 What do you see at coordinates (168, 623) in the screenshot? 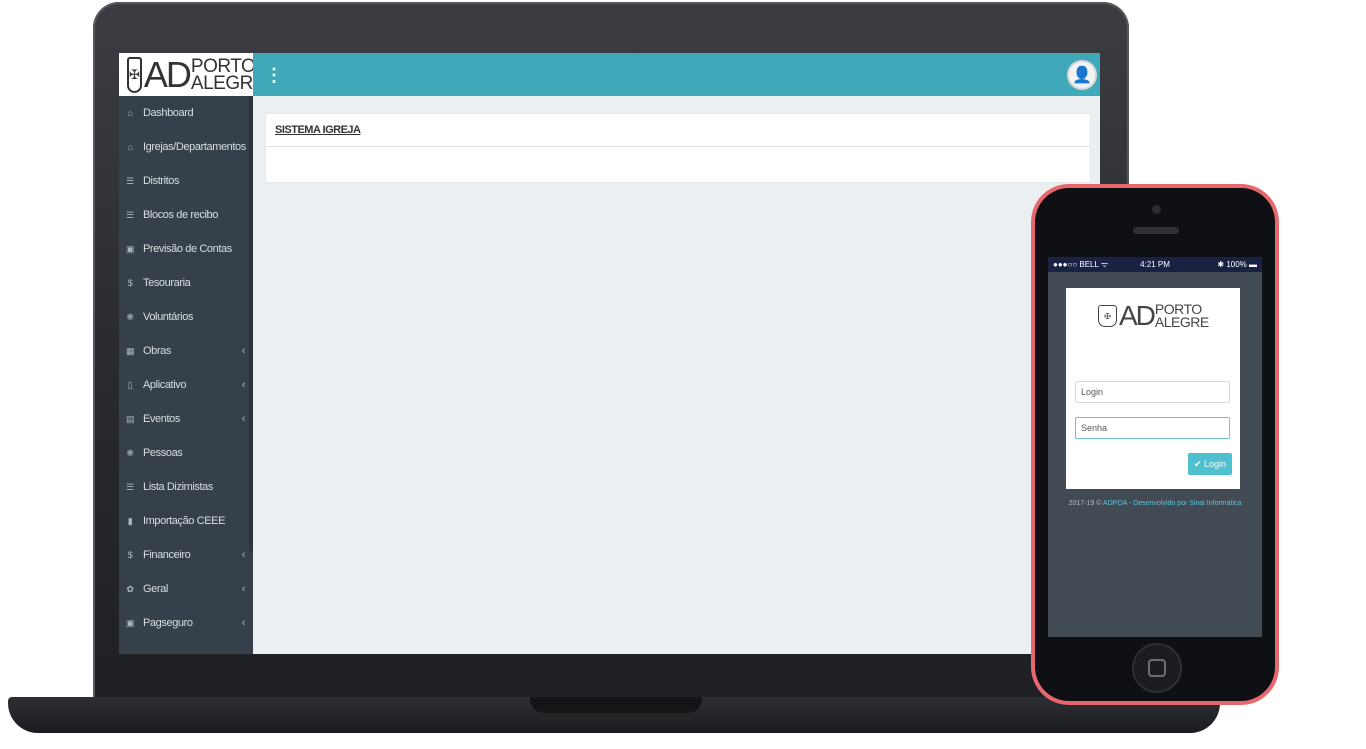
I see `sidebar-item-label: Pagseguro` at bounding box center [168, 623].